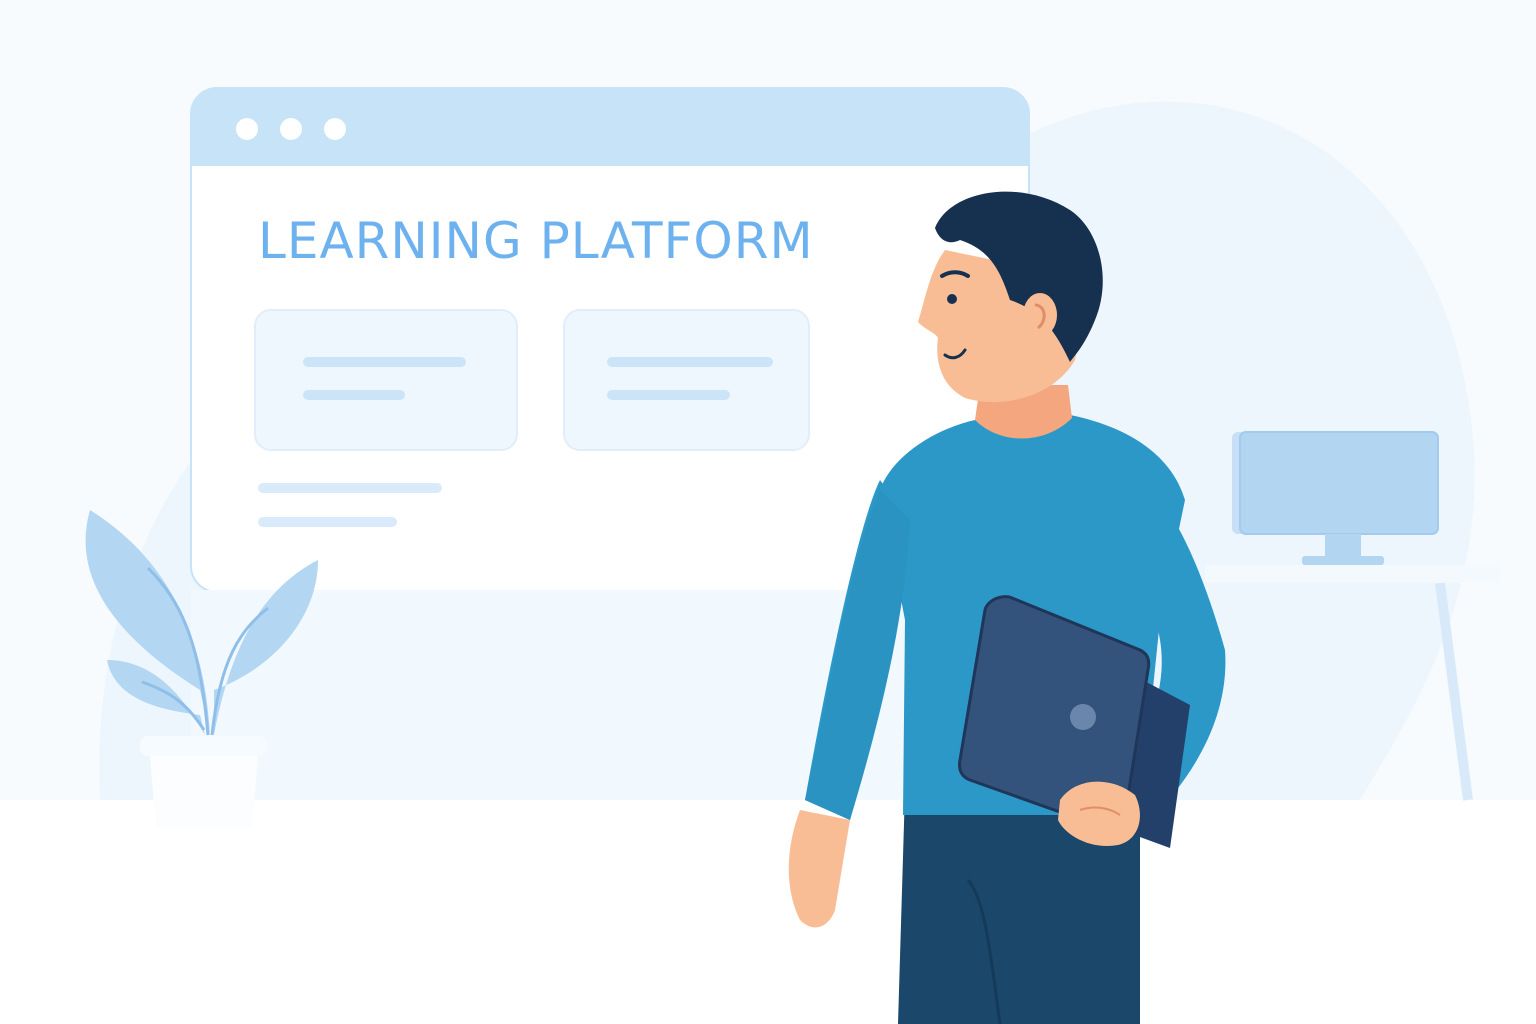 This screenshot has height=1024, width=1536. What do you see at coordinates (952, 299) in the screenshot?
I see `eye` at bounding box center [952, 299].